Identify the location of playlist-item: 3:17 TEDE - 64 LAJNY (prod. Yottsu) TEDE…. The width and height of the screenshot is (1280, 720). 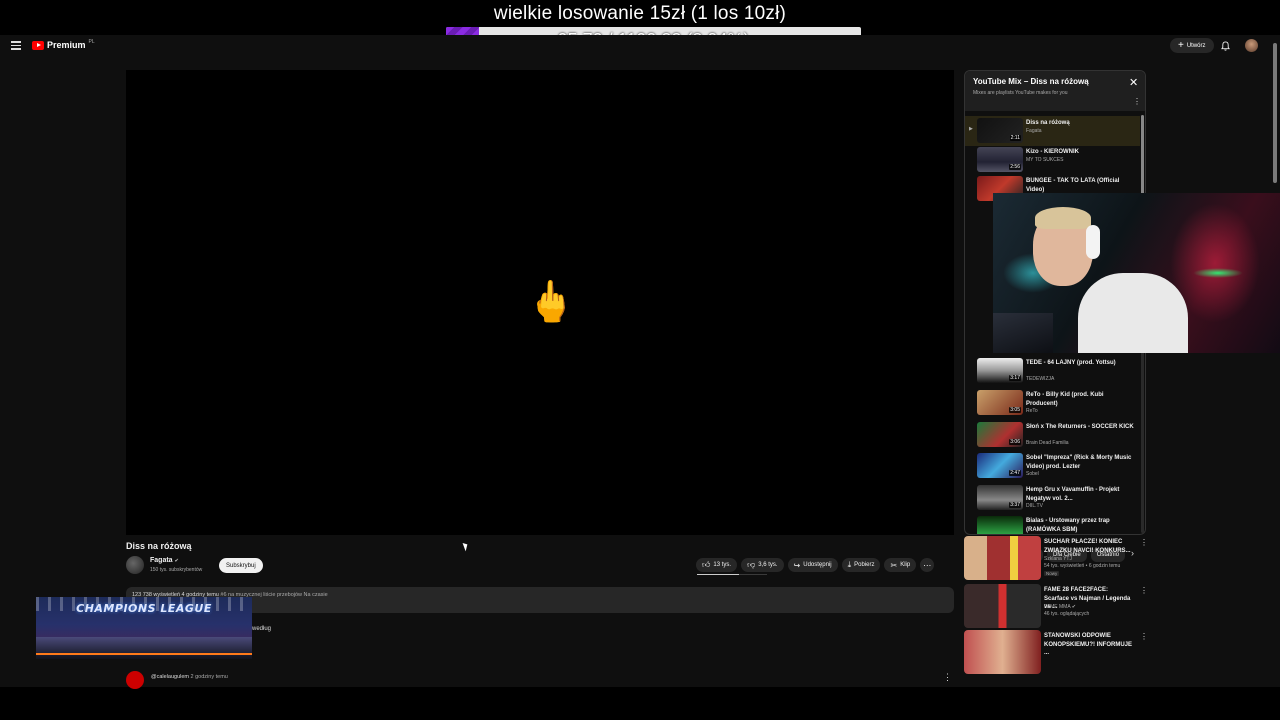
(1052, 371).